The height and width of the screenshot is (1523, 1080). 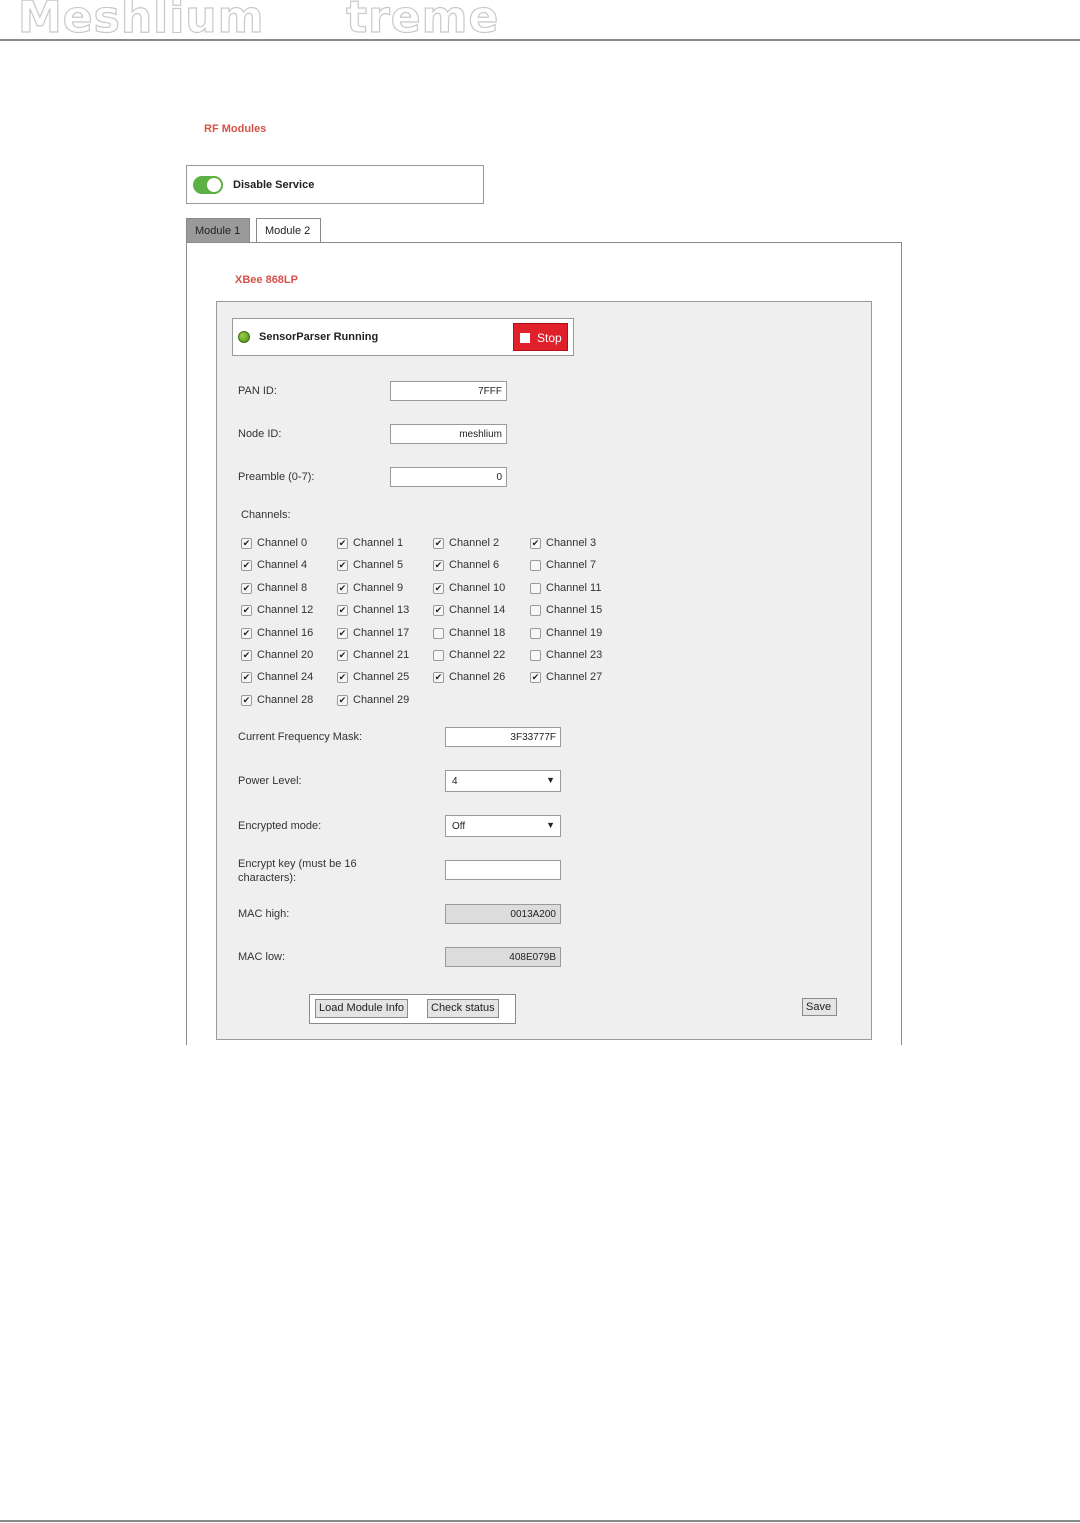 I want to click on channel-label: Channel 10, so click(x=477, y=587).